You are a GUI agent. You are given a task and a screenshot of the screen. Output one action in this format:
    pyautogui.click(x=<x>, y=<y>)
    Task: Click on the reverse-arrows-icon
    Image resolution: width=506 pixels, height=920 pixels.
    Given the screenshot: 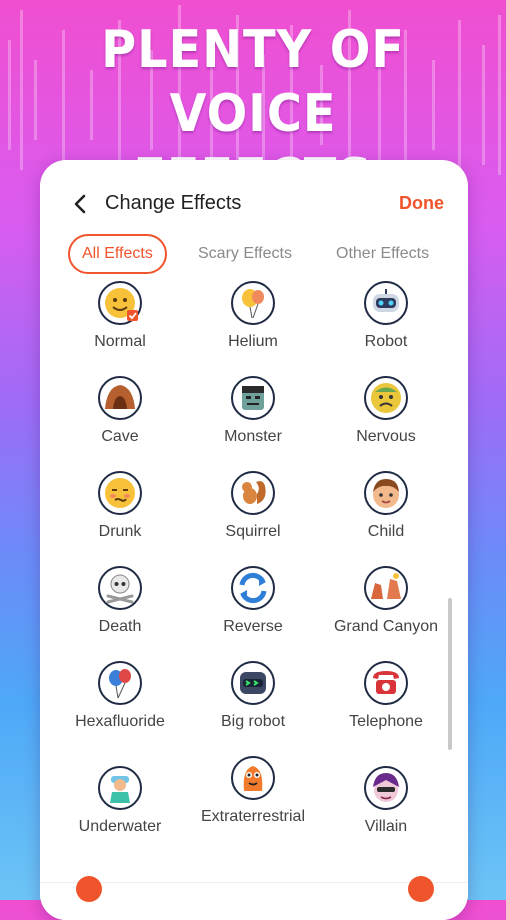 What is the action you would take?
    pyautogui.click(x=253, y=588)
    